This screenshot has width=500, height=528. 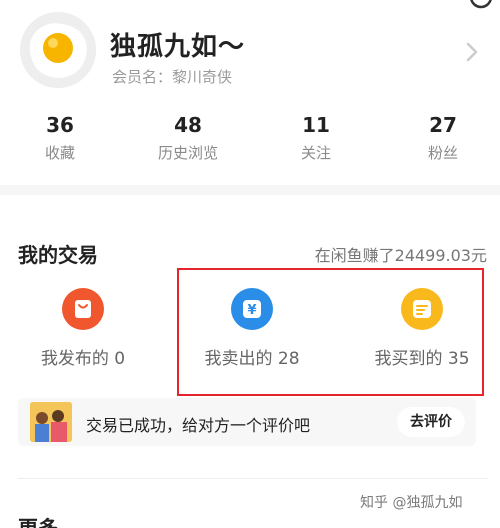 What do you see at coordinates (83, 309) in the screenshot?
I see `bag-icon` at bounding box center [83, 309].